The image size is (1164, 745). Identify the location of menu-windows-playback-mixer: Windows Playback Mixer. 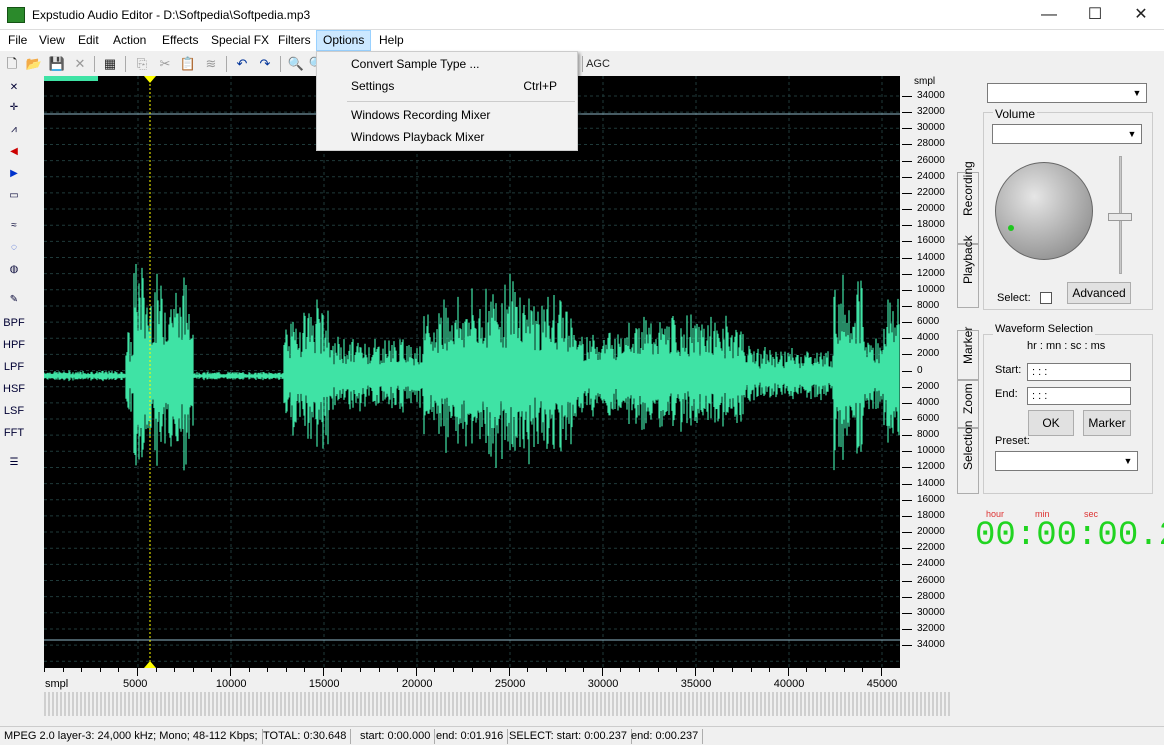
(447, 137).